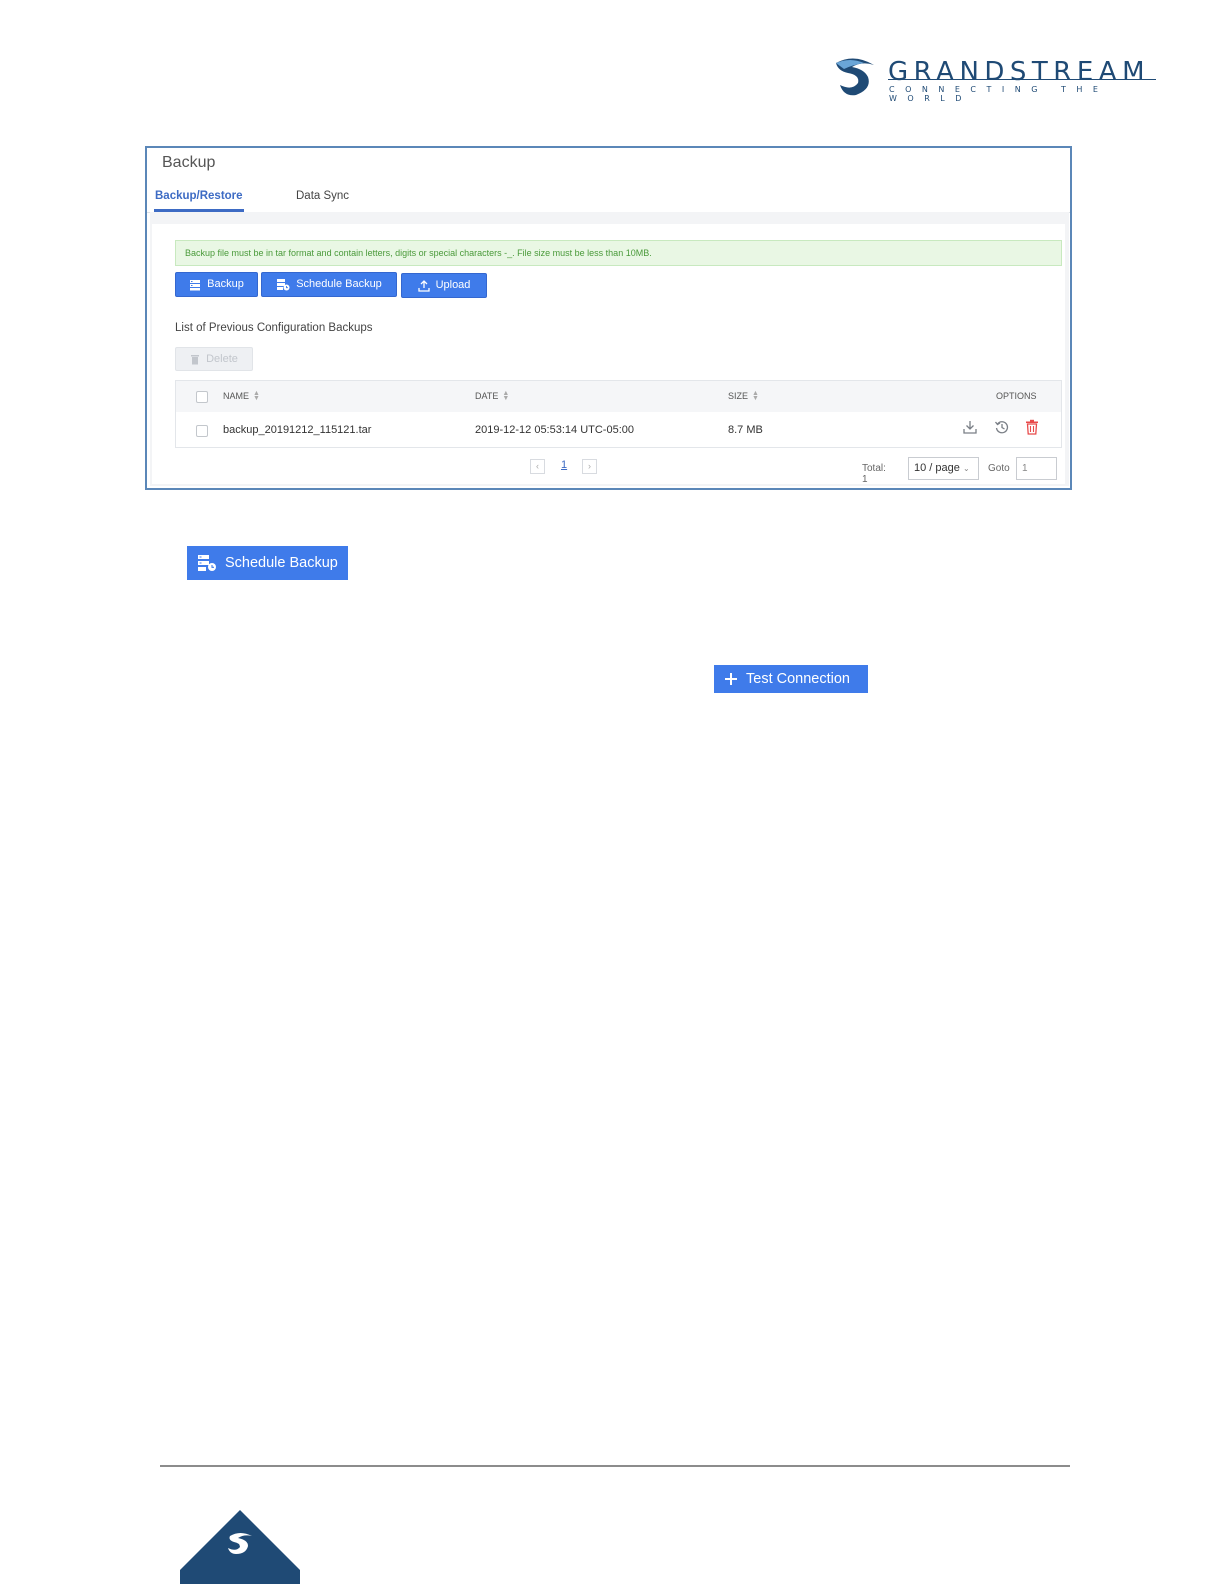 This screenshot has height=1584, width=1224. What do you see at coordinates (608, 197) in the screenshot?
I see `tab-bar: Backup/Restore Data Sync` at bounding box center [608, 197].